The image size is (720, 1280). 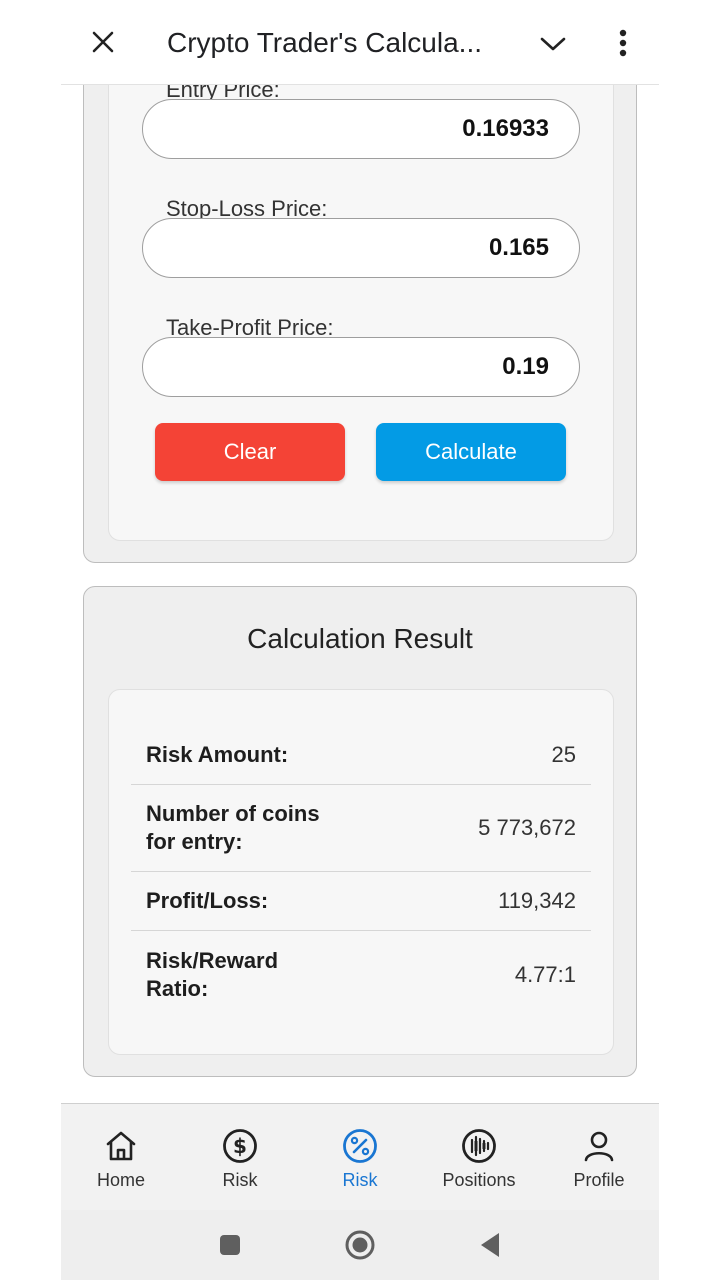 I want to click on calculate-button: Calculate, so click(x=471, y=452).